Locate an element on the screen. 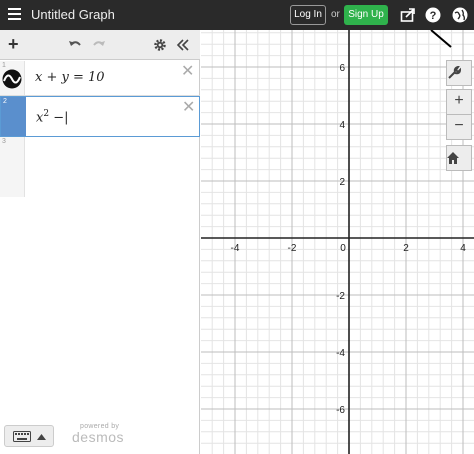  or-label: or is located at coordinates (335, 14).